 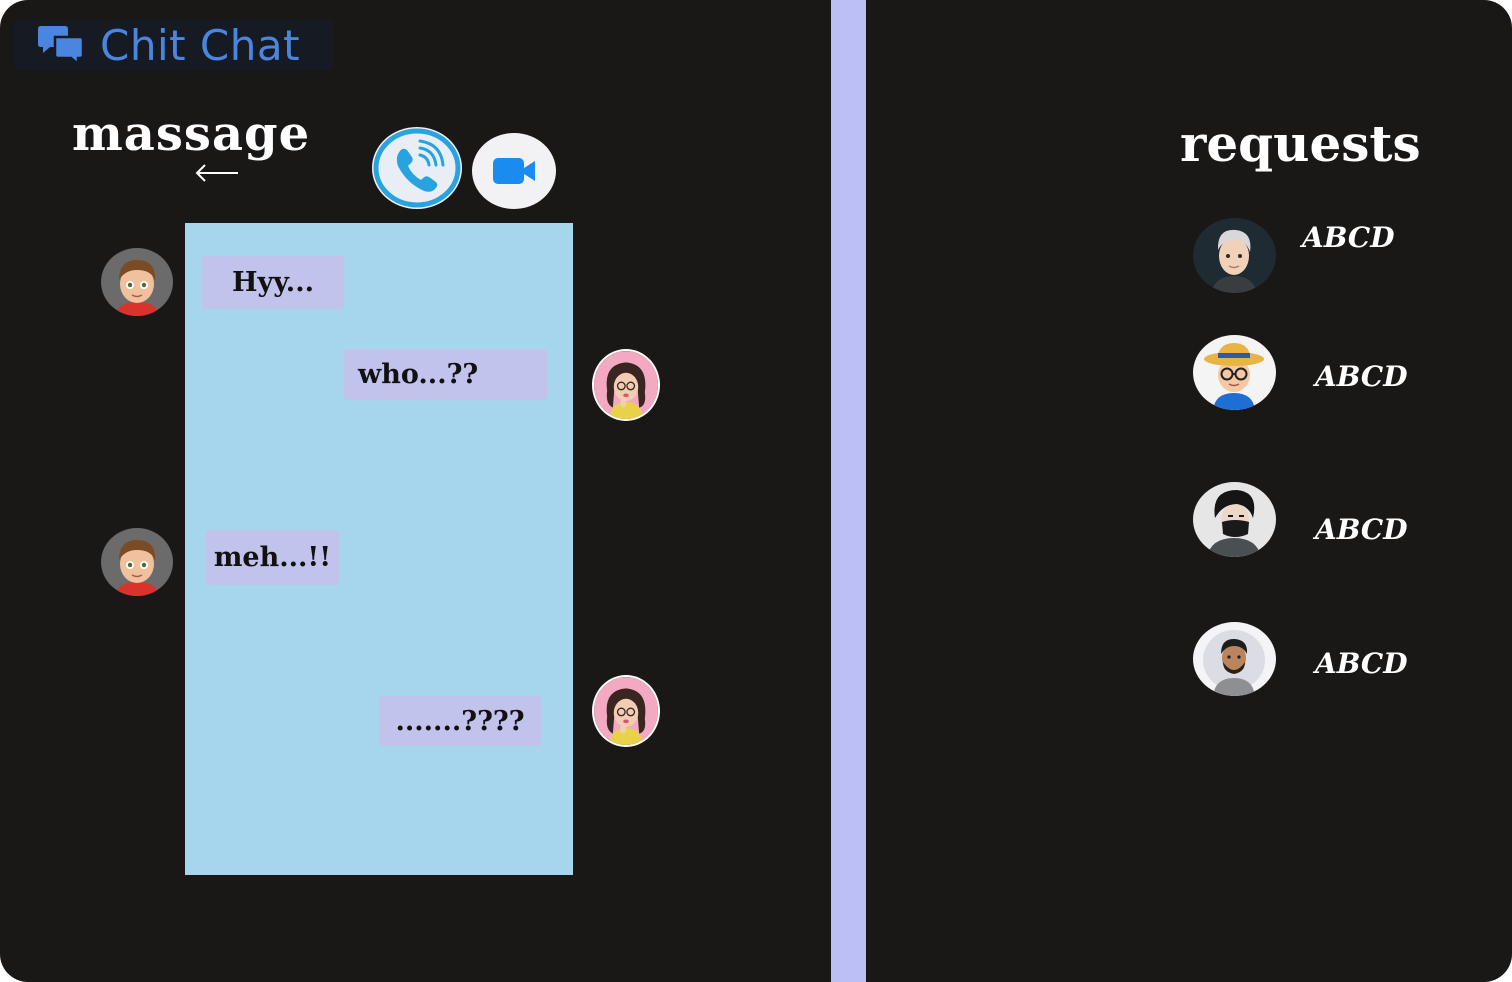 I want to click on video-camera-icon, so click(x=514, y=171).